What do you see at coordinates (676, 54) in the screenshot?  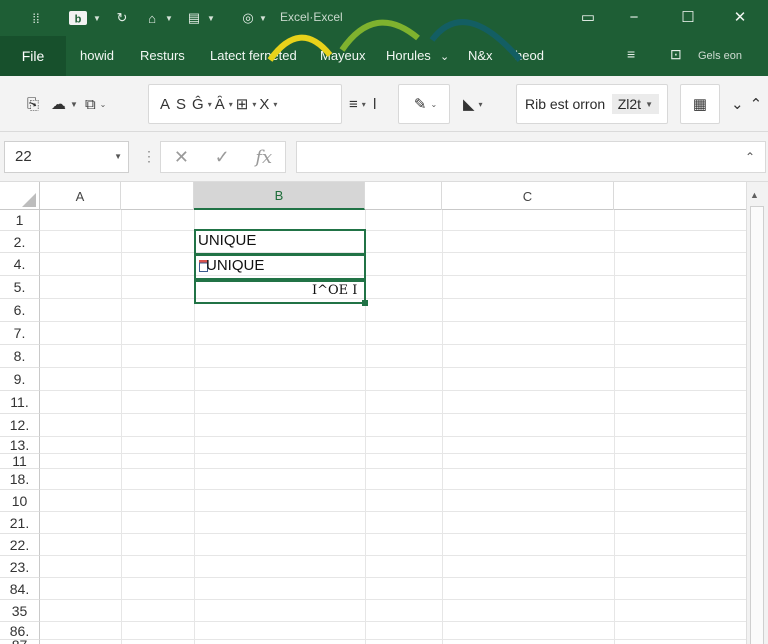 I see `share-icon: ⊡` at bounding box center [676, 54].